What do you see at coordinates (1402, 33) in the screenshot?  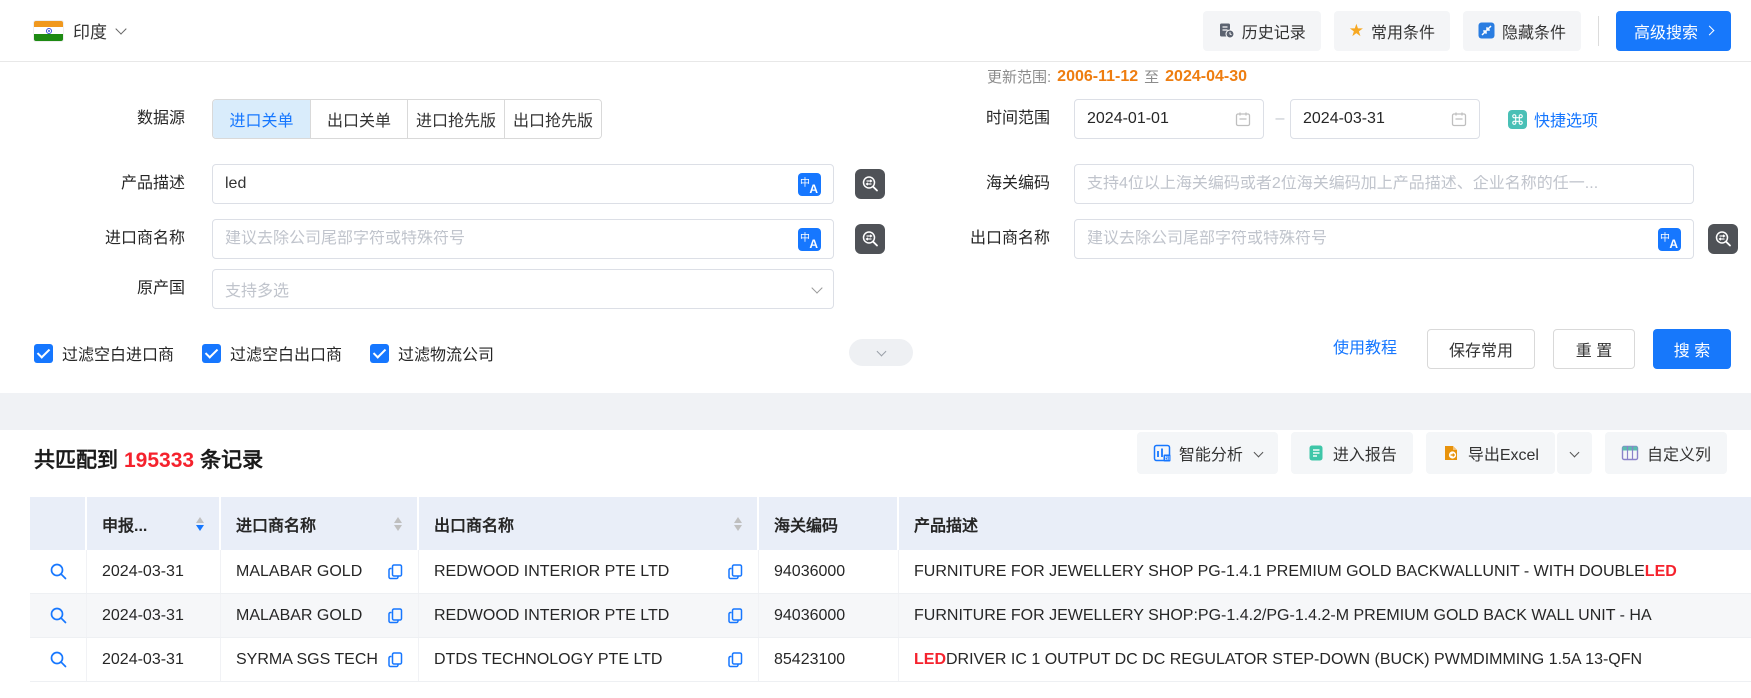 I see `favorites-label: 常用条件` at bounding box center [1402, 33].